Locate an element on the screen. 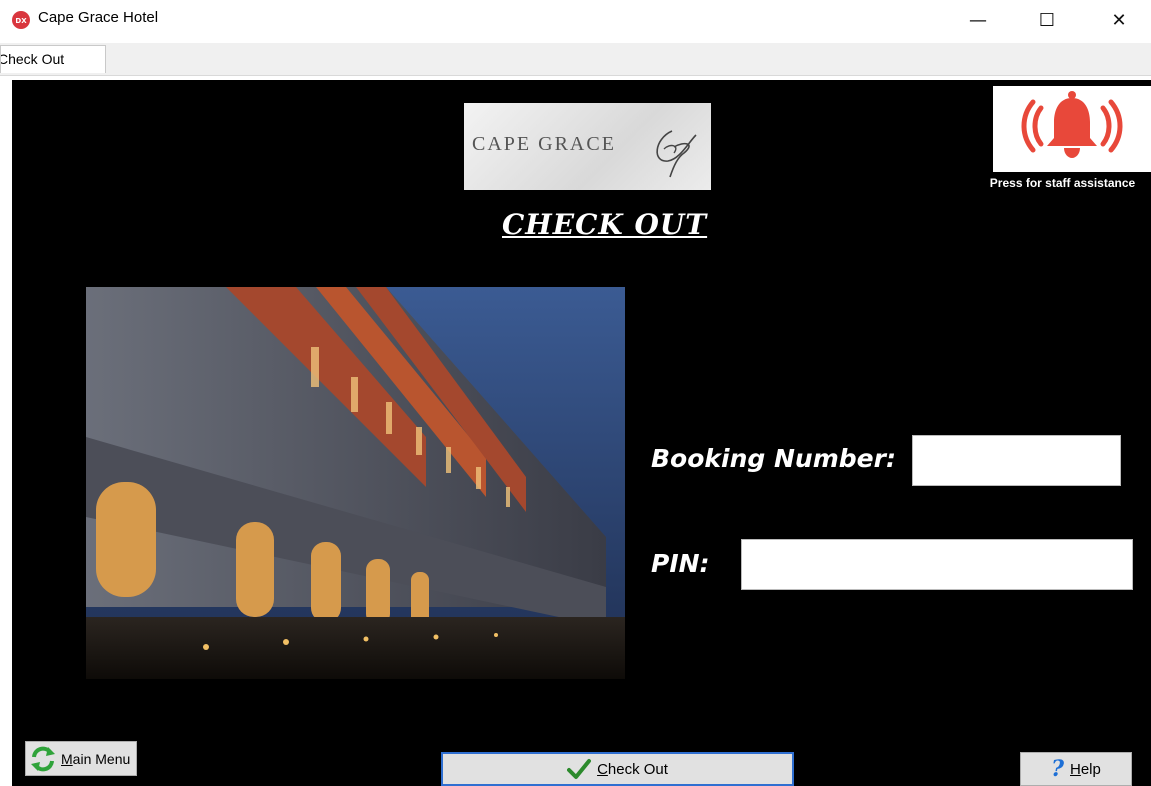 This screenshot has width=1151, height=786. check-out-accel: C is located at coordinates (602, 769).